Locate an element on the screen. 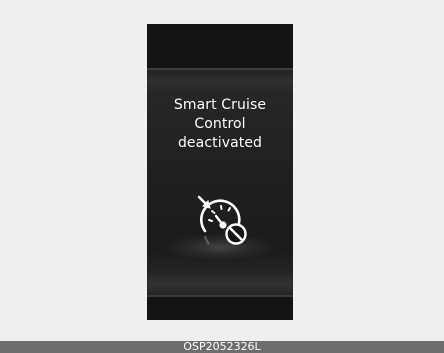 Image resolution: width=444 pixels, height=353 pixels. caption-bar: OSP2052326L is located at coordinates (222, 347).